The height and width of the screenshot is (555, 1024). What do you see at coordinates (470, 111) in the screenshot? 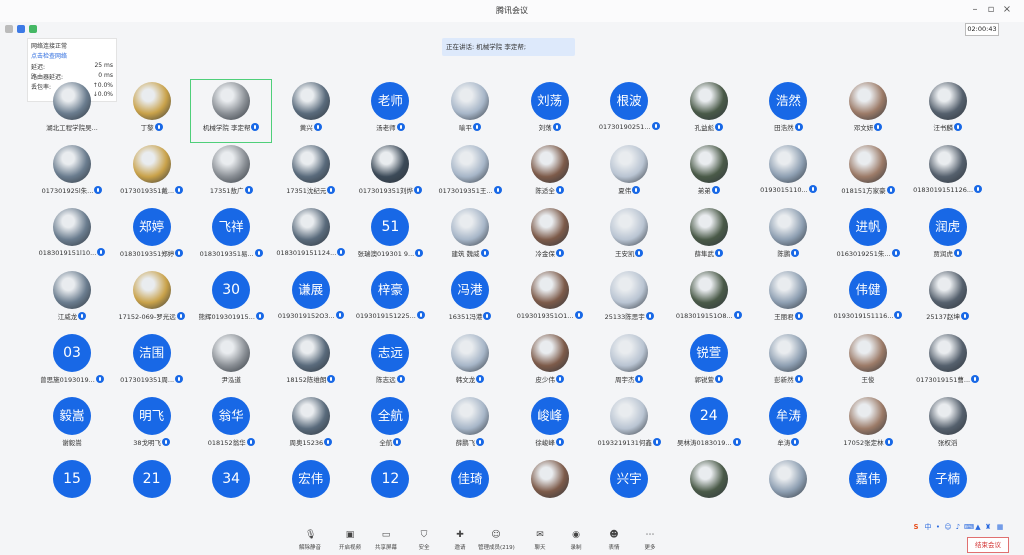
I see `participant-tile: 喻平` at bounding box center [470, 111].